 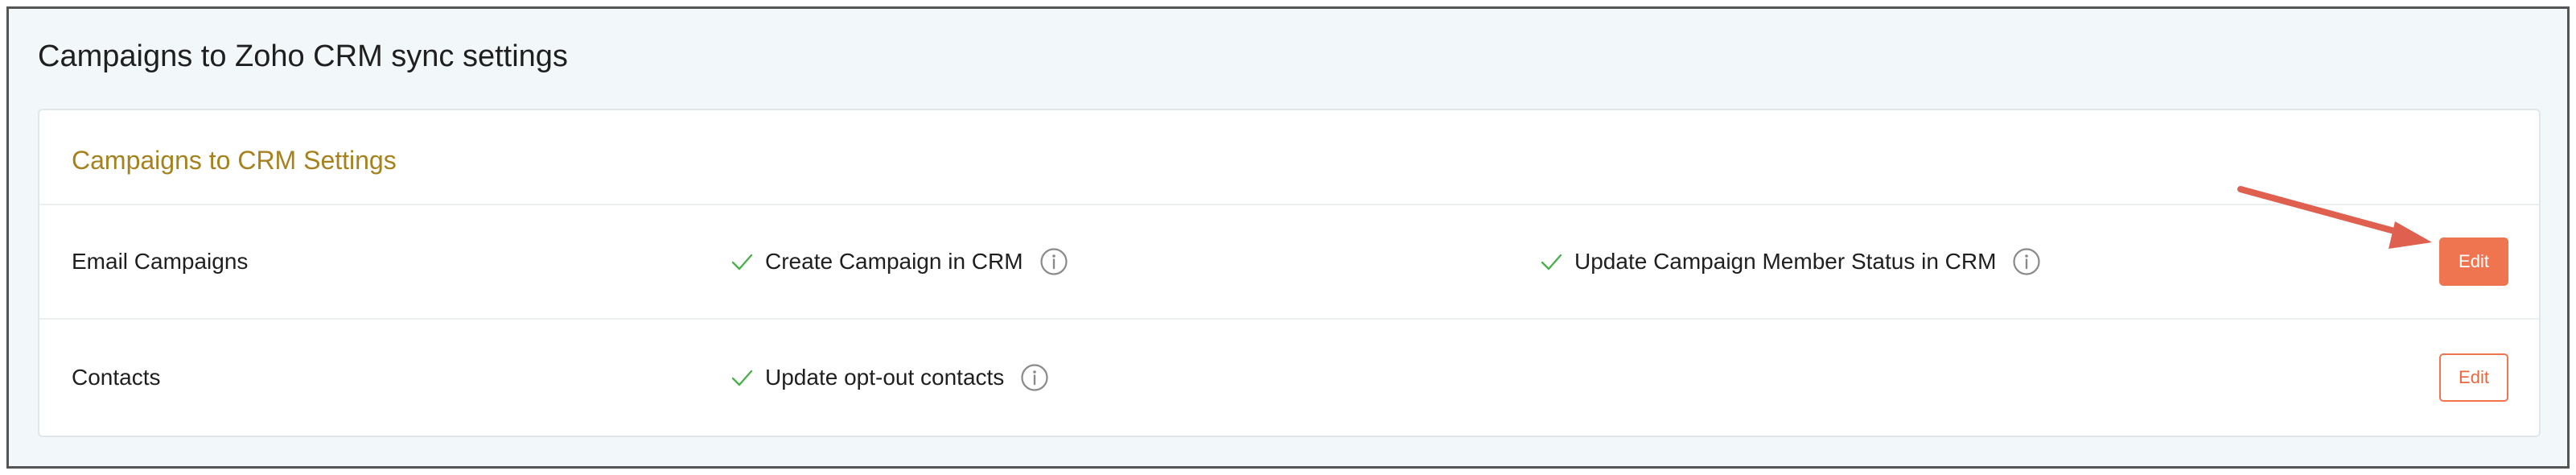 I want to click on option-create-campaign: Create Campaign in CRM, so click(x=899, y=261).